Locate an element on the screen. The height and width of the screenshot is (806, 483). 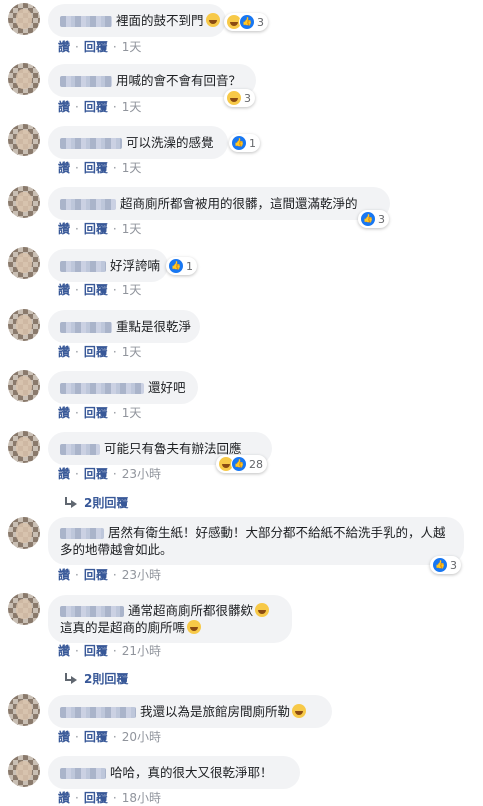
comment-bubble: 通常超商廁所都很髒欸 這真的是超商的廁所嗎 is located at coordinates (170, 619).